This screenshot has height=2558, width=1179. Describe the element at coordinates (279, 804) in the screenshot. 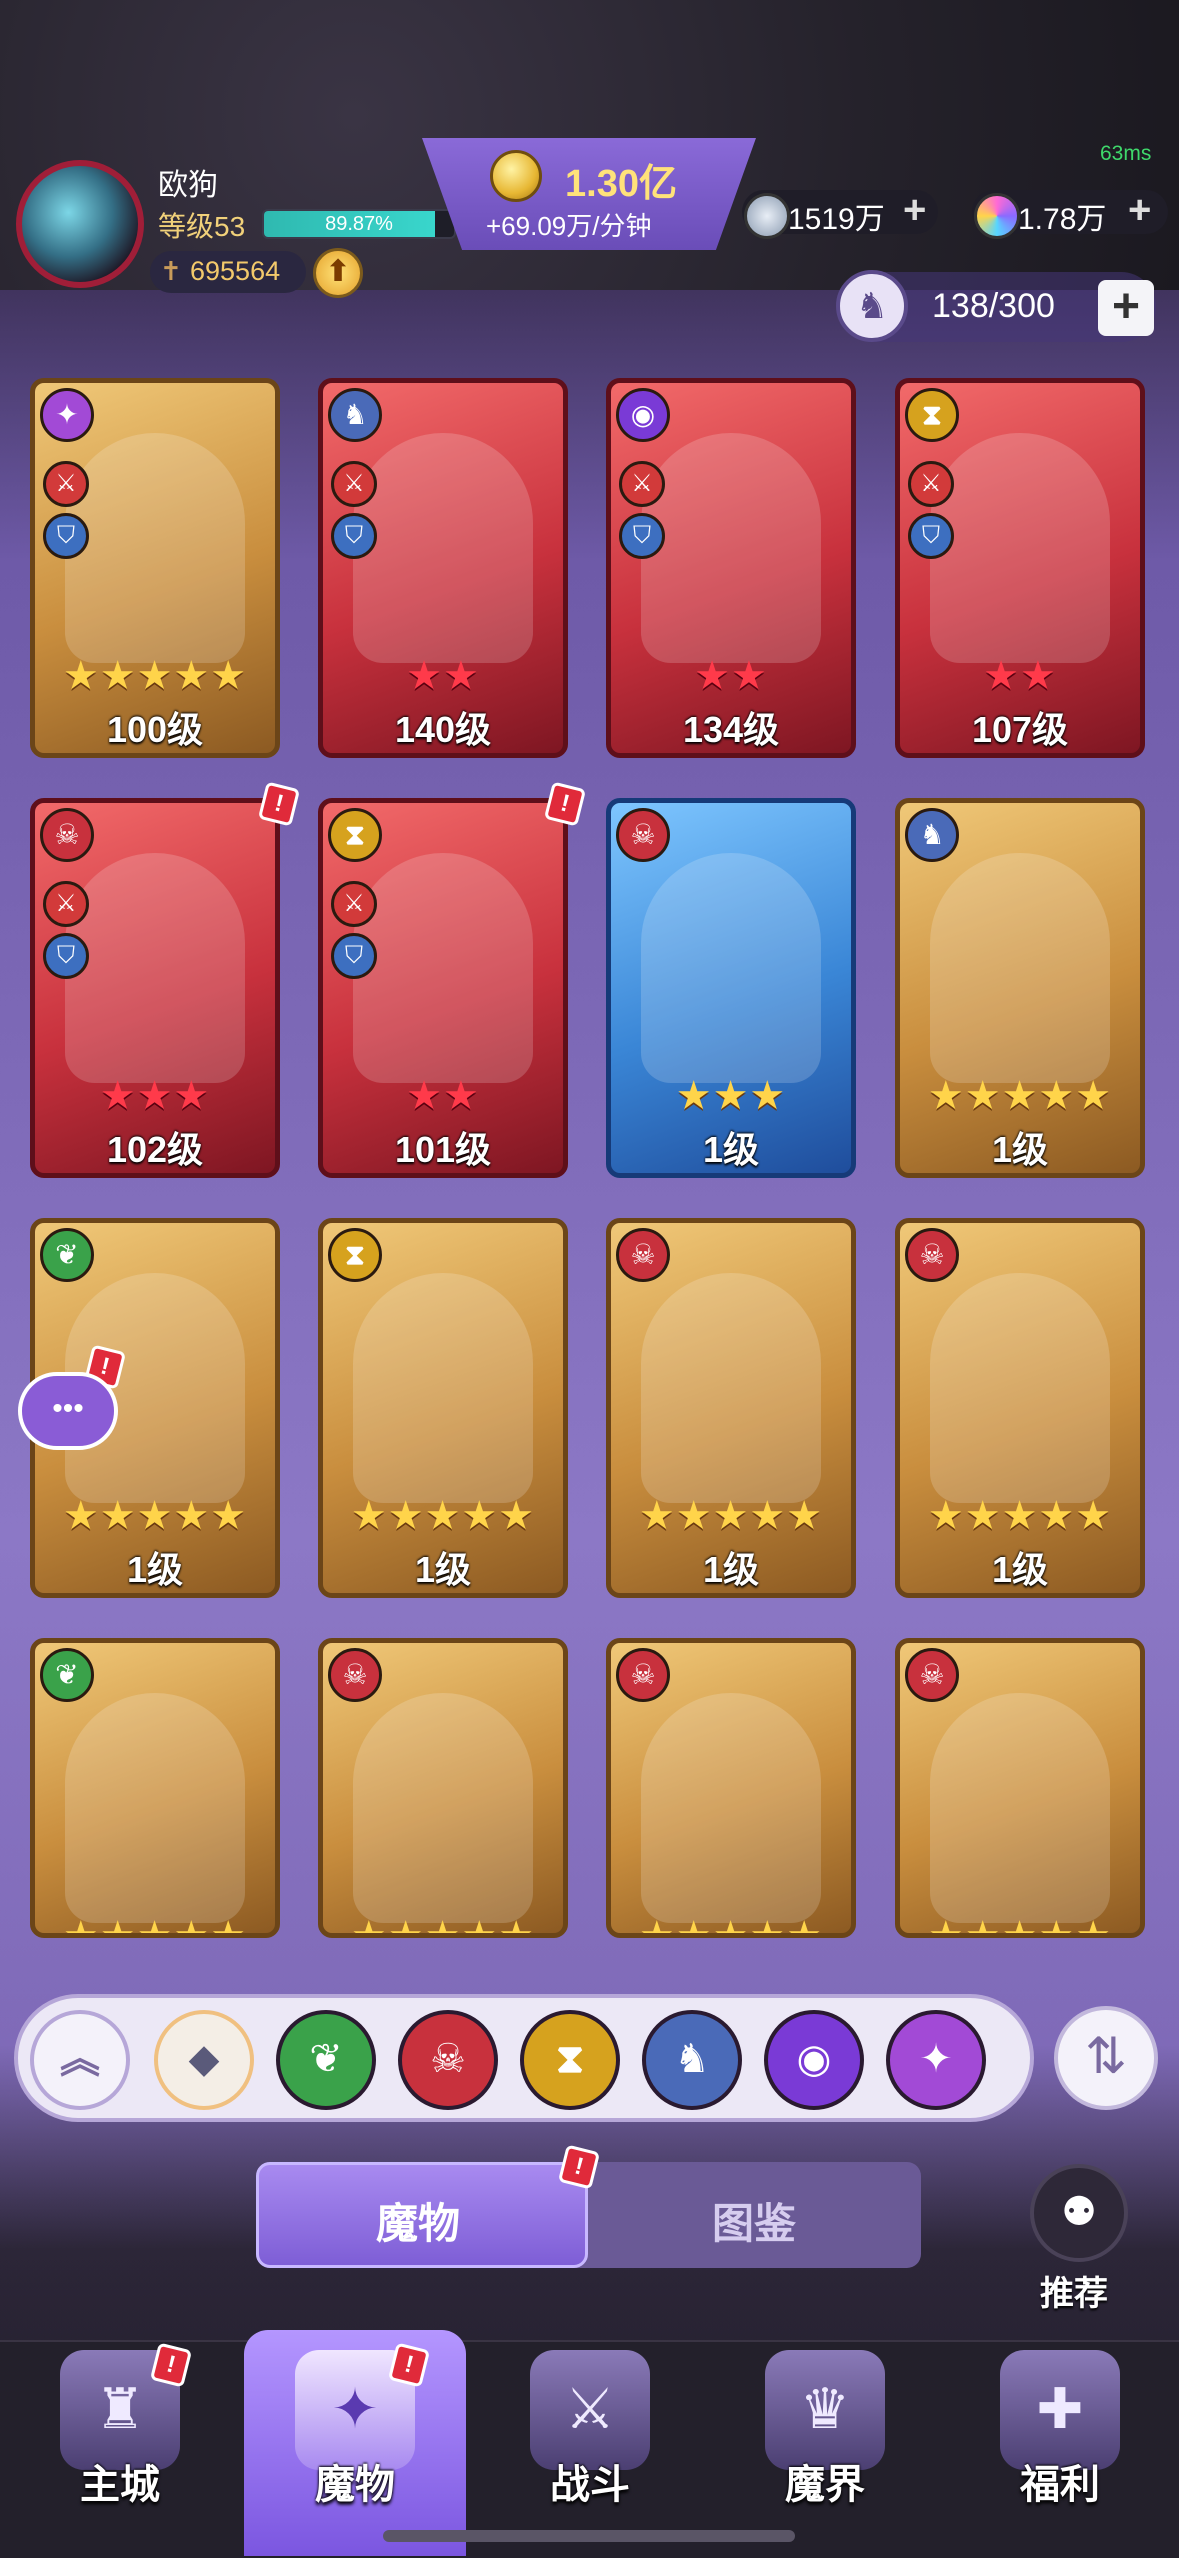

I see `alert-icon: !` at that location.